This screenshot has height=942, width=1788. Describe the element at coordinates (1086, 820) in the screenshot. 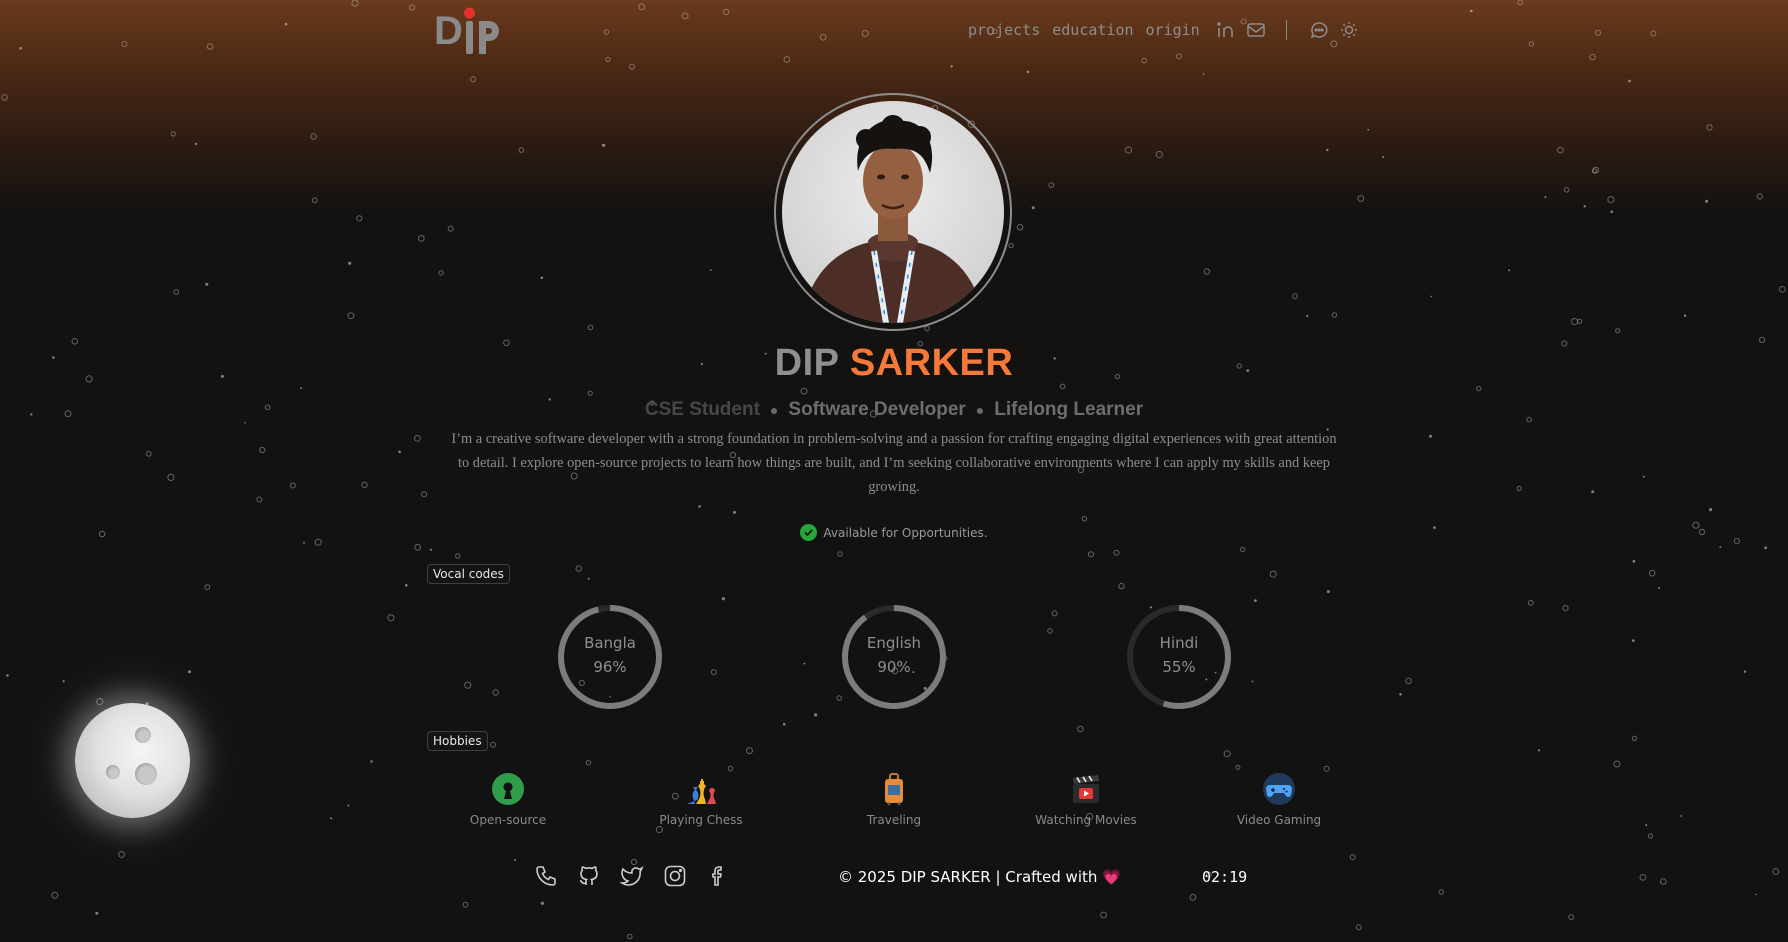

I see `hobby-label: Watching Movies` at that location.